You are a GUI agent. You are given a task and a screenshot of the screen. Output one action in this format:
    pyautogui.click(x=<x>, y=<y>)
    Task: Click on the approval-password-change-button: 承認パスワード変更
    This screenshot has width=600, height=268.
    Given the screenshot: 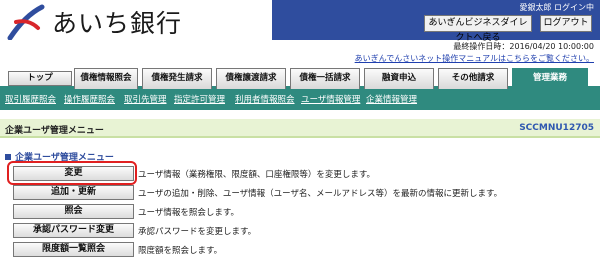 What is the action you would take?
    pyautogui.click(x=73, y=230)
    